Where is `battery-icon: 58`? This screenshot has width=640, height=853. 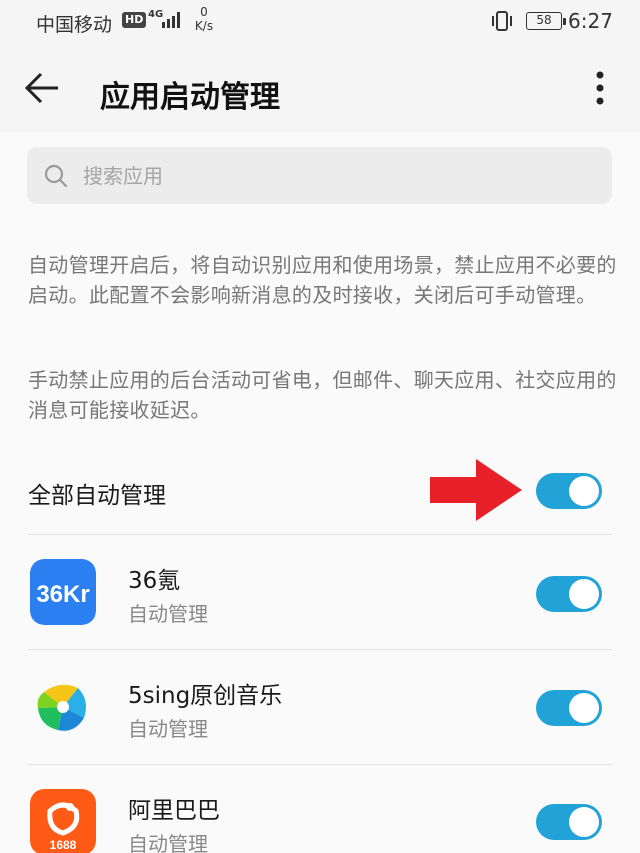
battery-icon: 58 is located at coordinates (546, 21).